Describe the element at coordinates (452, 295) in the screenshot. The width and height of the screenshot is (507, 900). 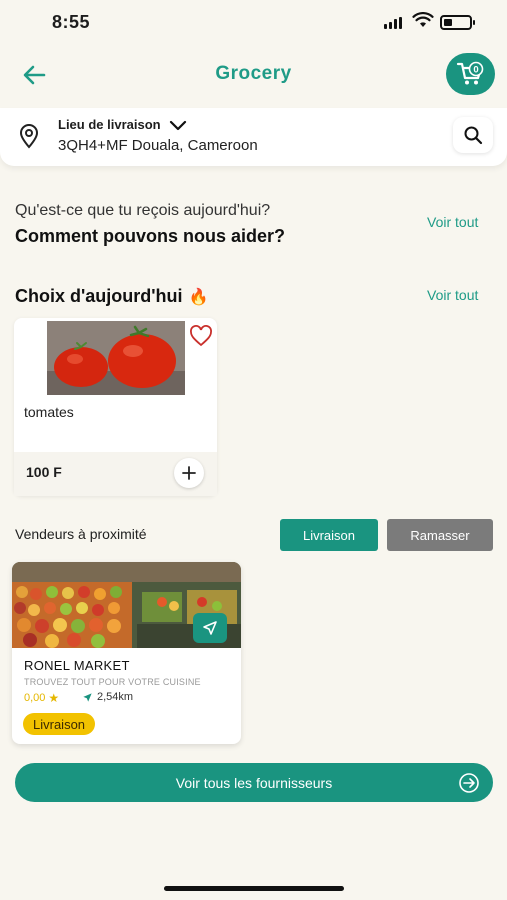
I see `see-all-todays-choice-link: Voir tout` at that location.